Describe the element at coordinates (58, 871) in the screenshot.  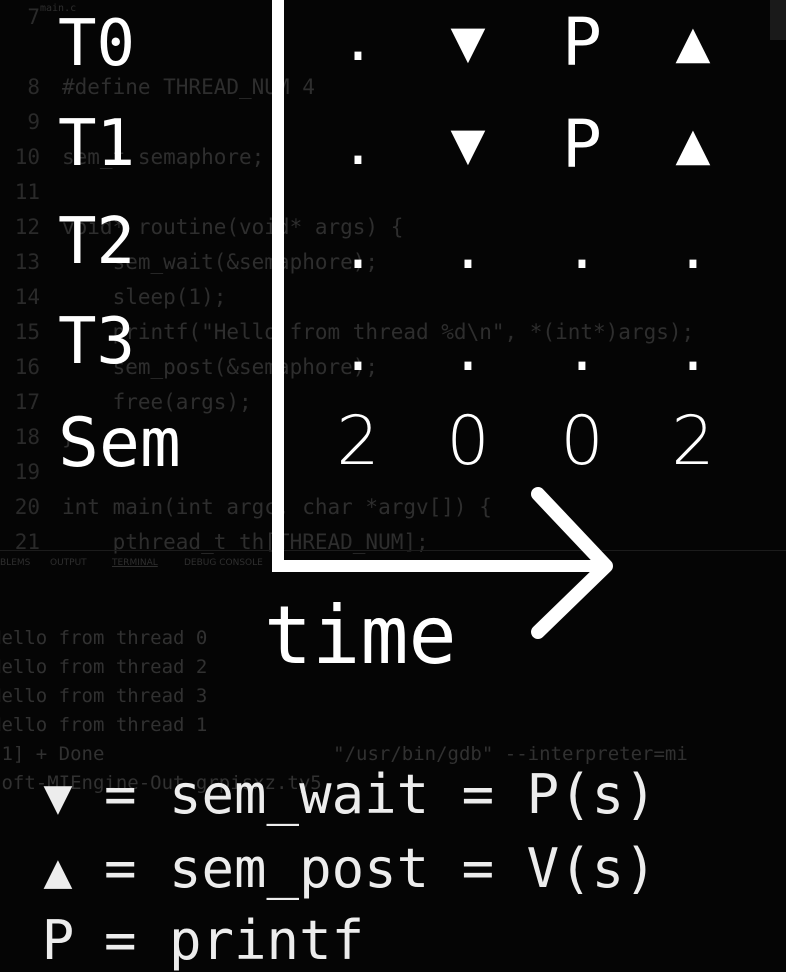
I see `up-triangle-icon: ▲` at that location.